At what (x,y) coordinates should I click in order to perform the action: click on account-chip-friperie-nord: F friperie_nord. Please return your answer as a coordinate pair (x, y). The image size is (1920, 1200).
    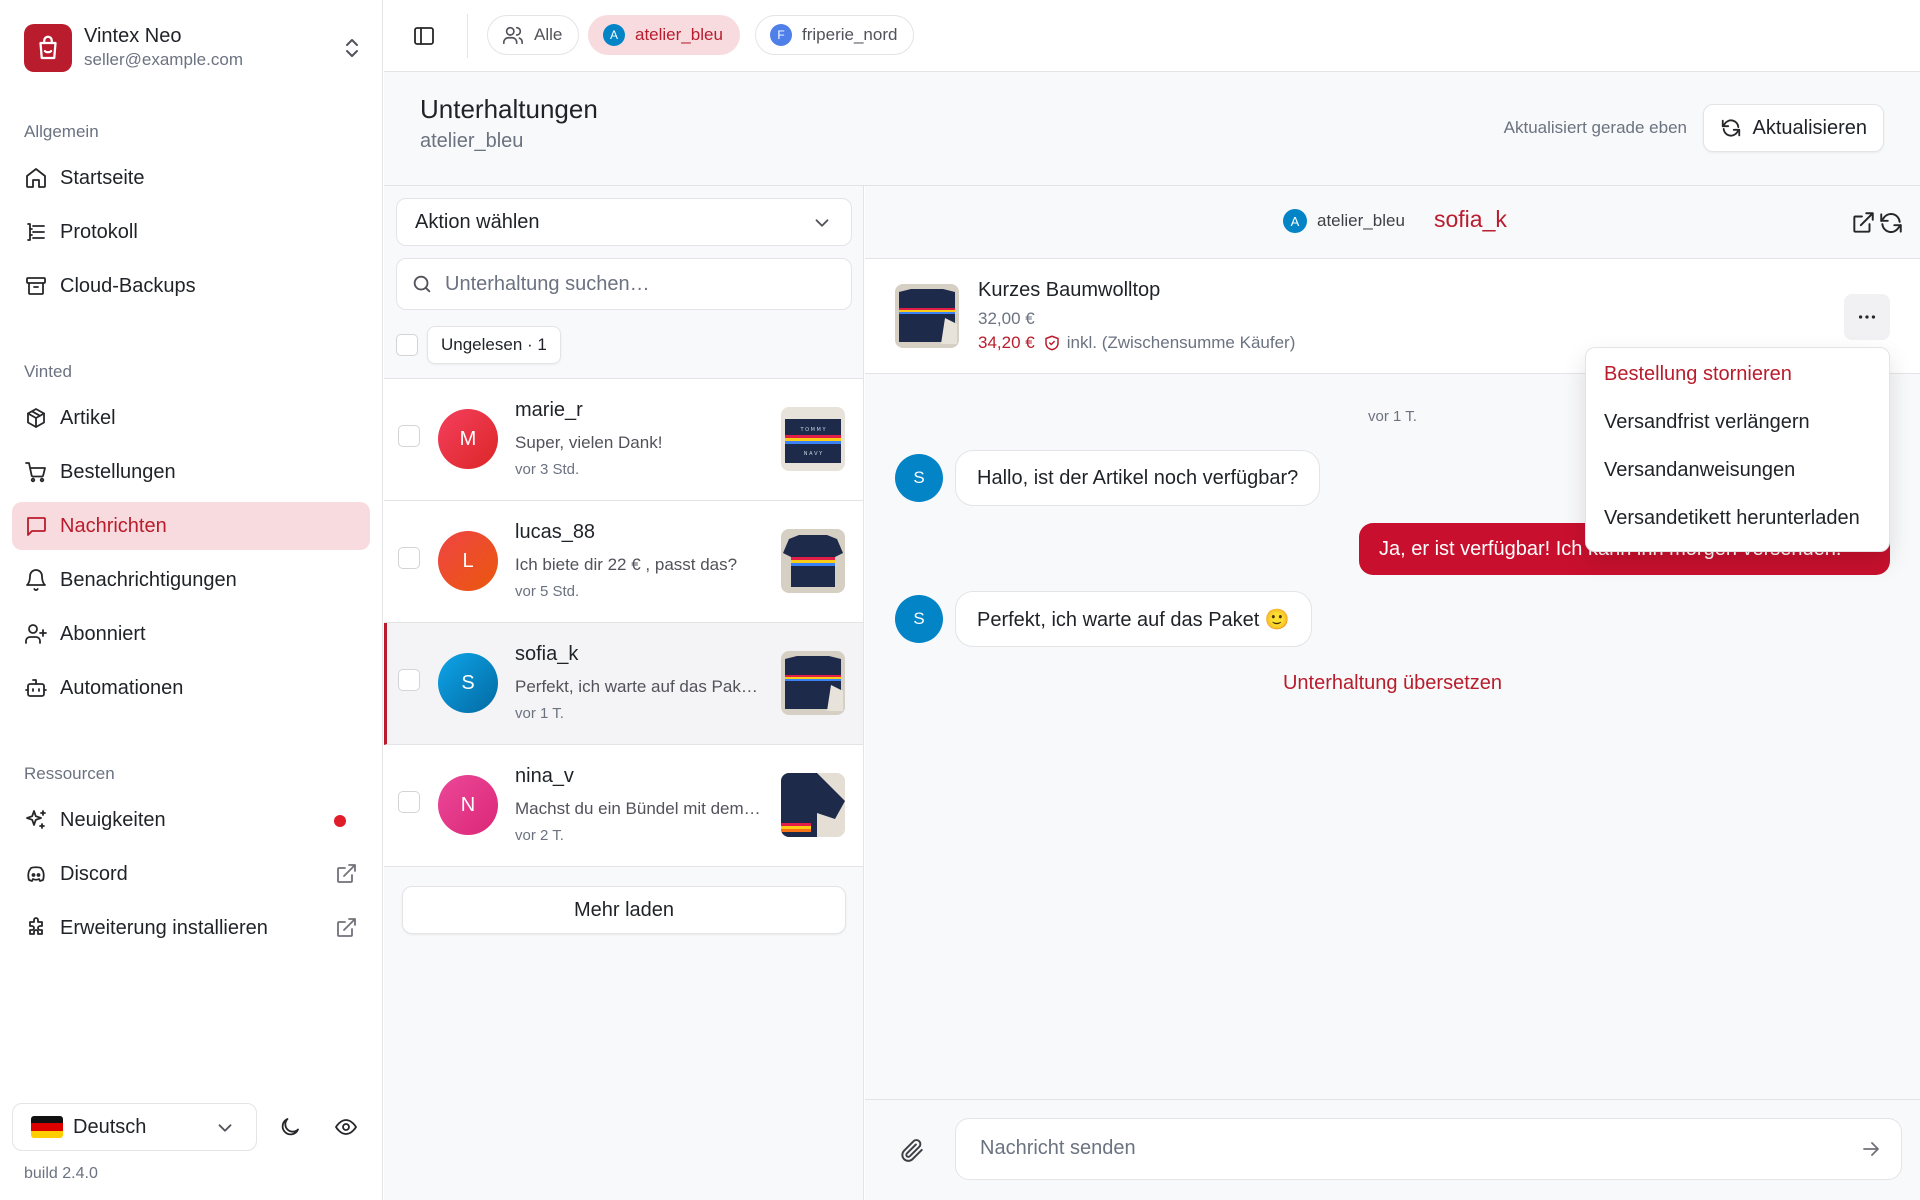
    Looking at the image, I should click on (835, 35).